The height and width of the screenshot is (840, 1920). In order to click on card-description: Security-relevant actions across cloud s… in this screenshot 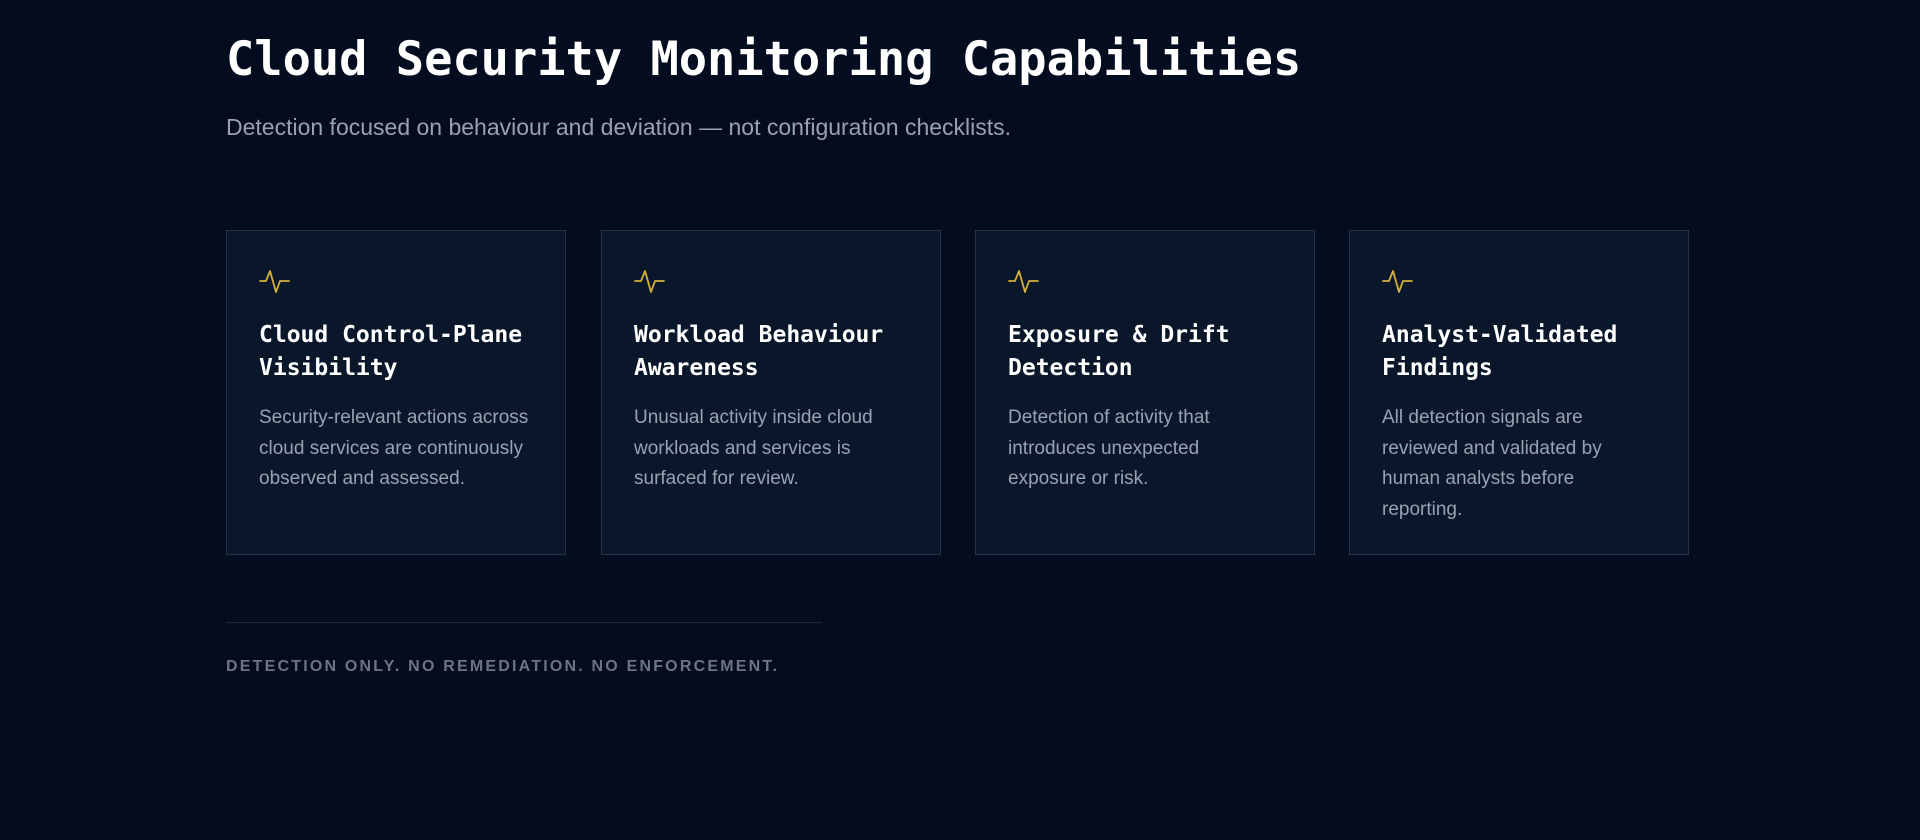, I will do `click(394, 448)`.